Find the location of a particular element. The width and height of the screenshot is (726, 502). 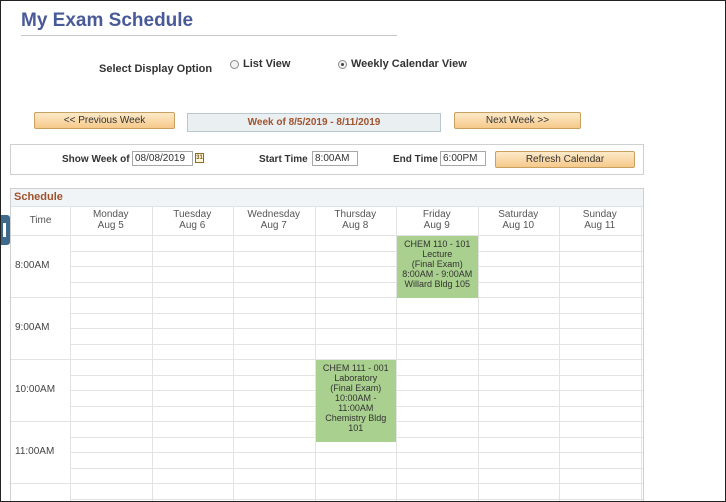

day-date: Aug 11 is located at coordinates (600, 225).